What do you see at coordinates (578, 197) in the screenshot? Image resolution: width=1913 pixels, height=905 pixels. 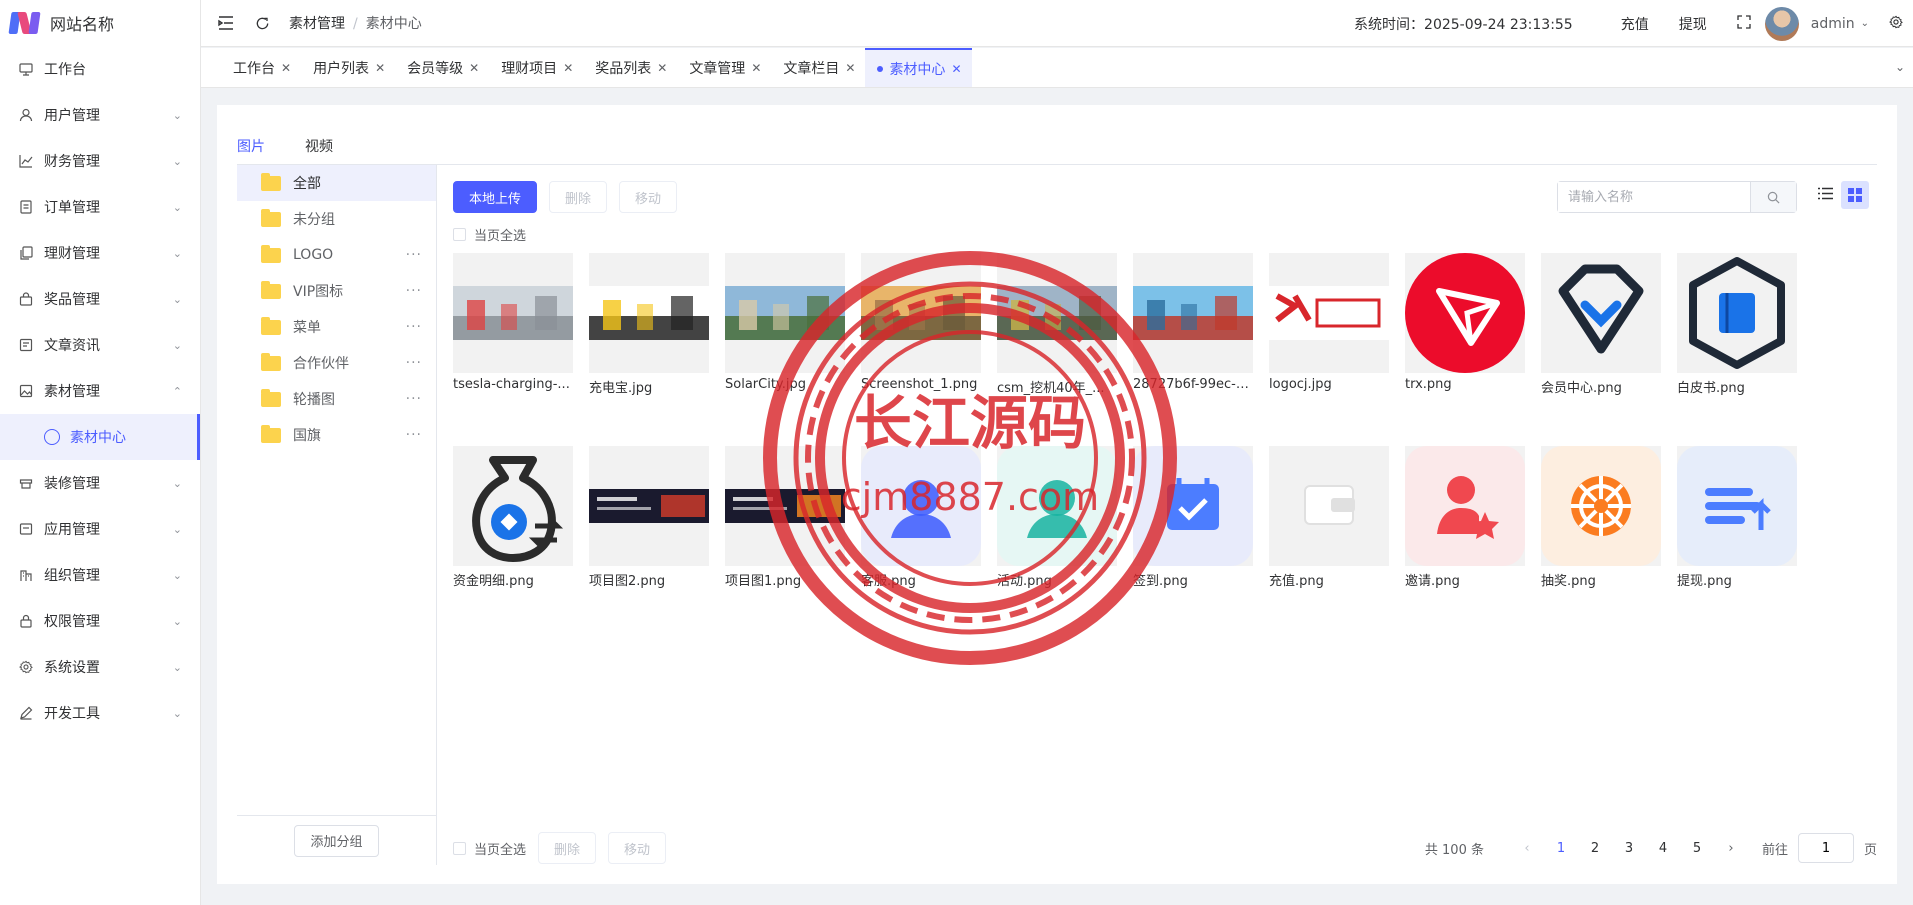 I see `delete-button: 删除` at bounding box center [578, 197].